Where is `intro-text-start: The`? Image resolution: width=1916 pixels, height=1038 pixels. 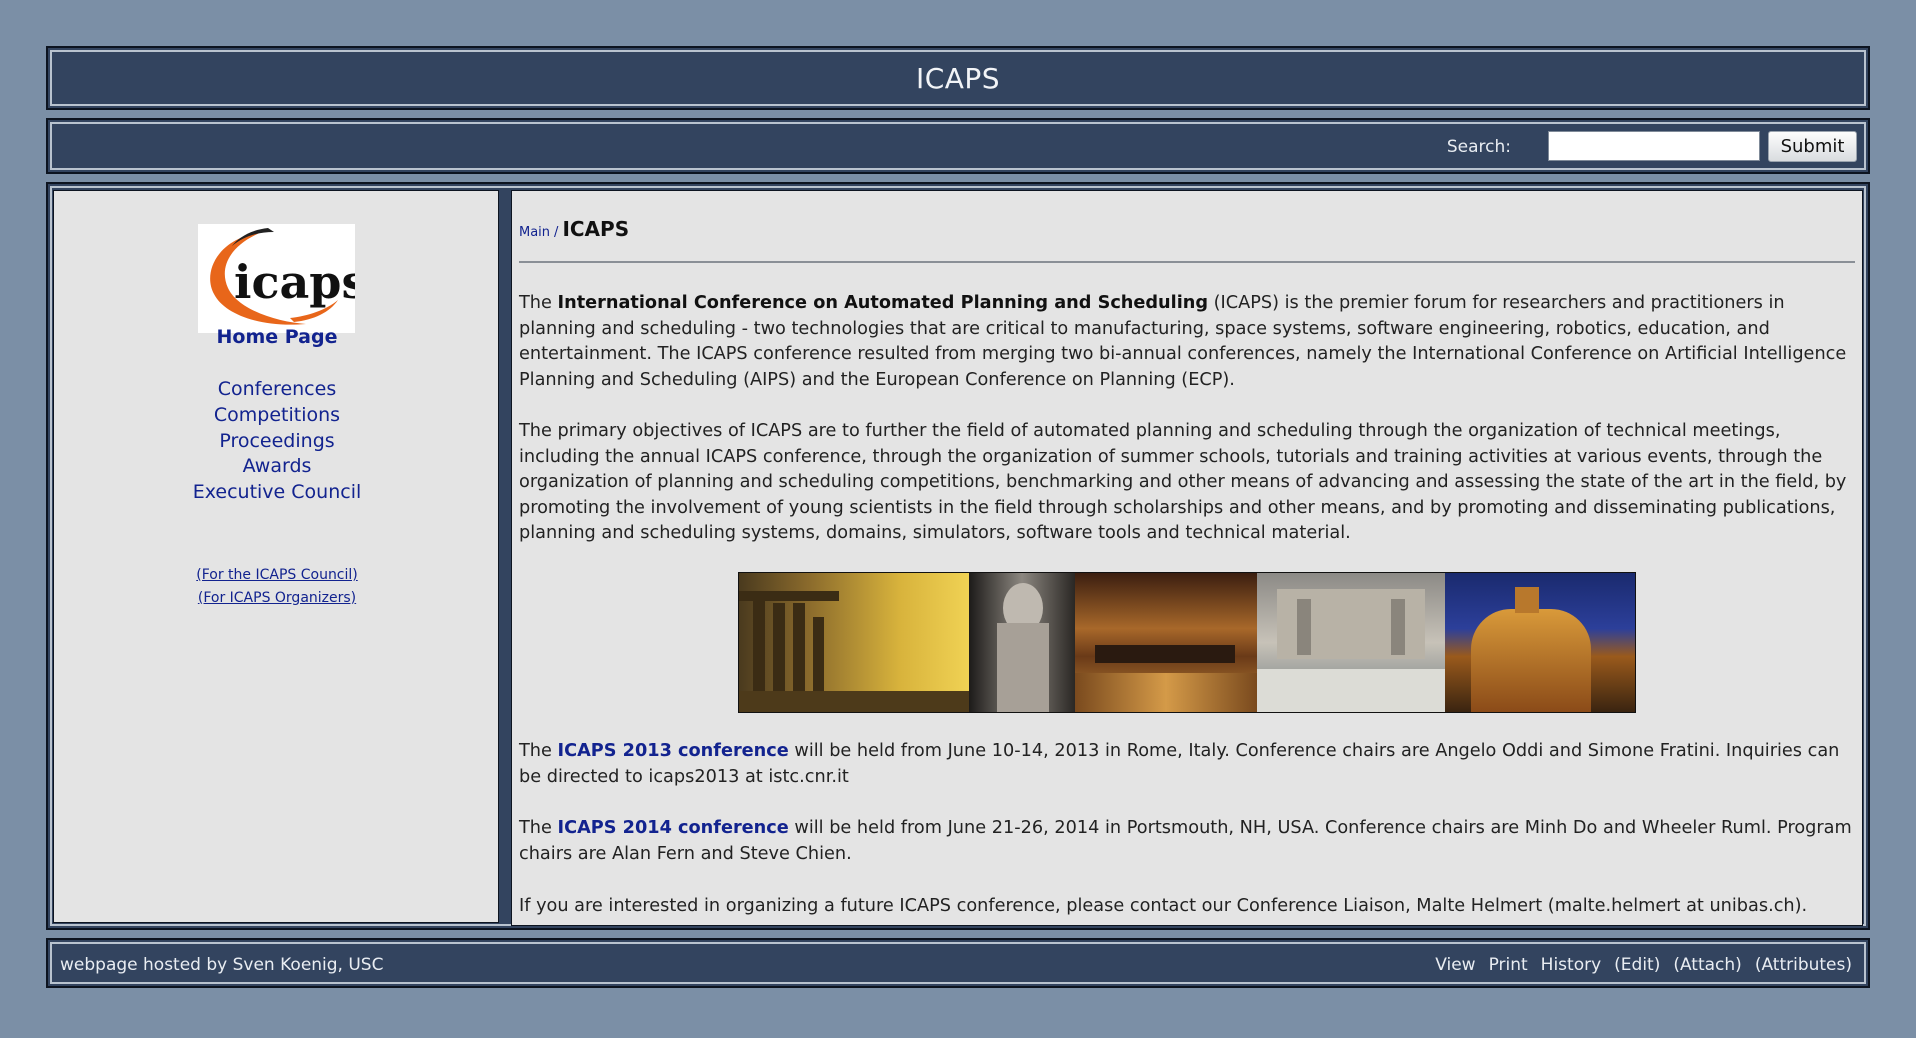
intro-text-start: The is located at coordinates (538, 303).